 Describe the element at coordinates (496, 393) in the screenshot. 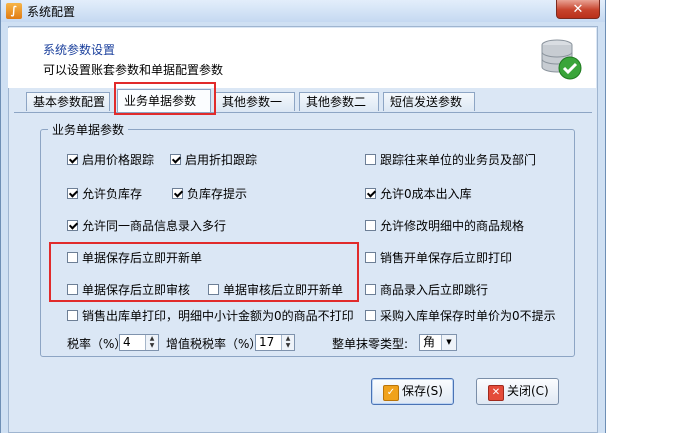

I see `close-icon: ✕` at that location.